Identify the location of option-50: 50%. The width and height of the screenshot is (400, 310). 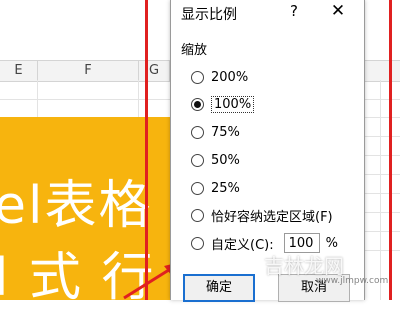
(215, 160).